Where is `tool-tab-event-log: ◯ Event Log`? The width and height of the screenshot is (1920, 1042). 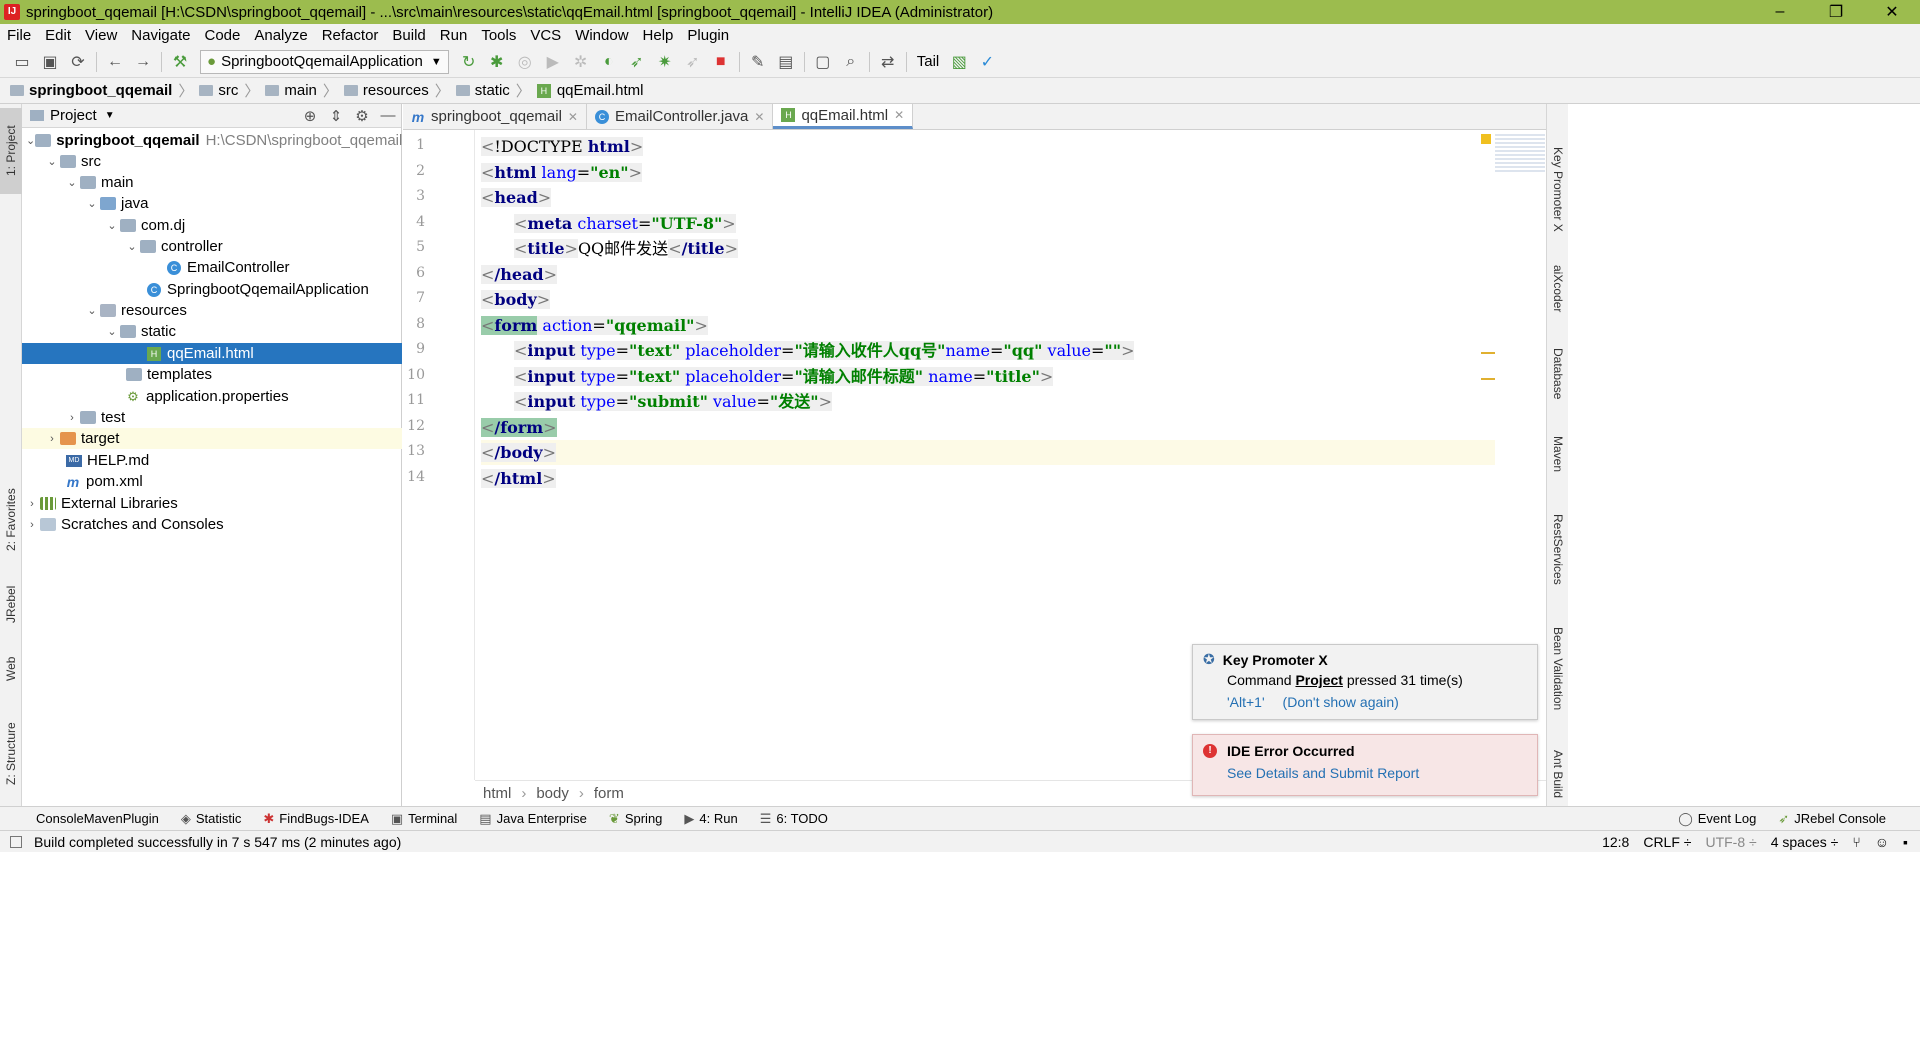 tool-tab-event-log: ◯ Event Log is located at coordinates (1717, 819).